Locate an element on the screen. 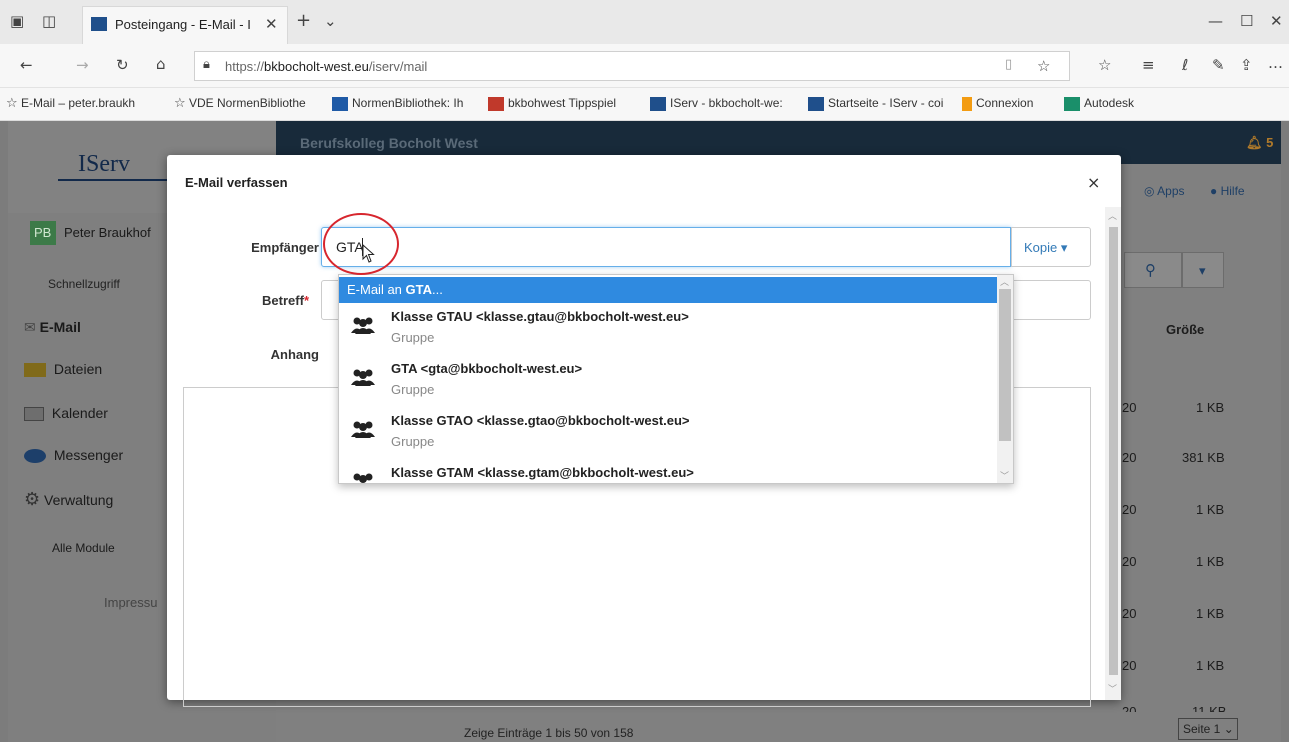 The height and width of the screenshot is (742, 1289). autocomplete-item: GTA <gta@bkbocholt-west.eu> Gruppe is located at coordinates (668, 381).